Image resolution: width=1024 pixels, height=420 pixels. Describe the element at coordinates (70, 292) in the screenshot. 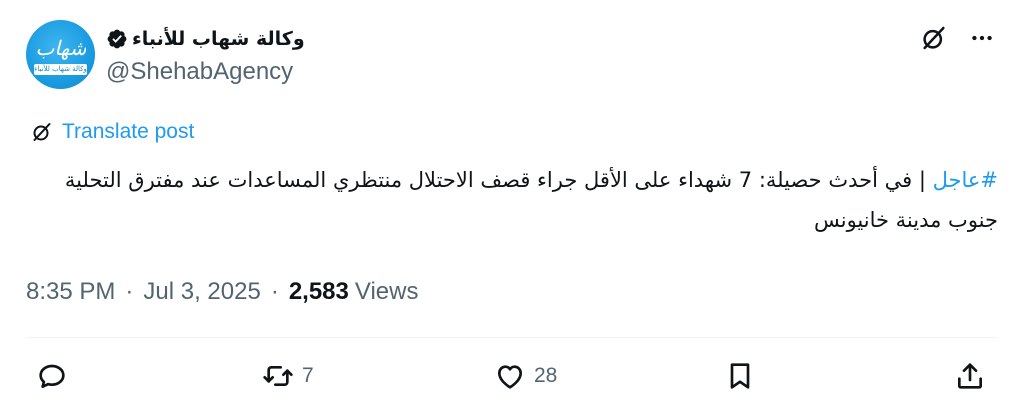

I see `post-time: 8:35 PM` at that location.